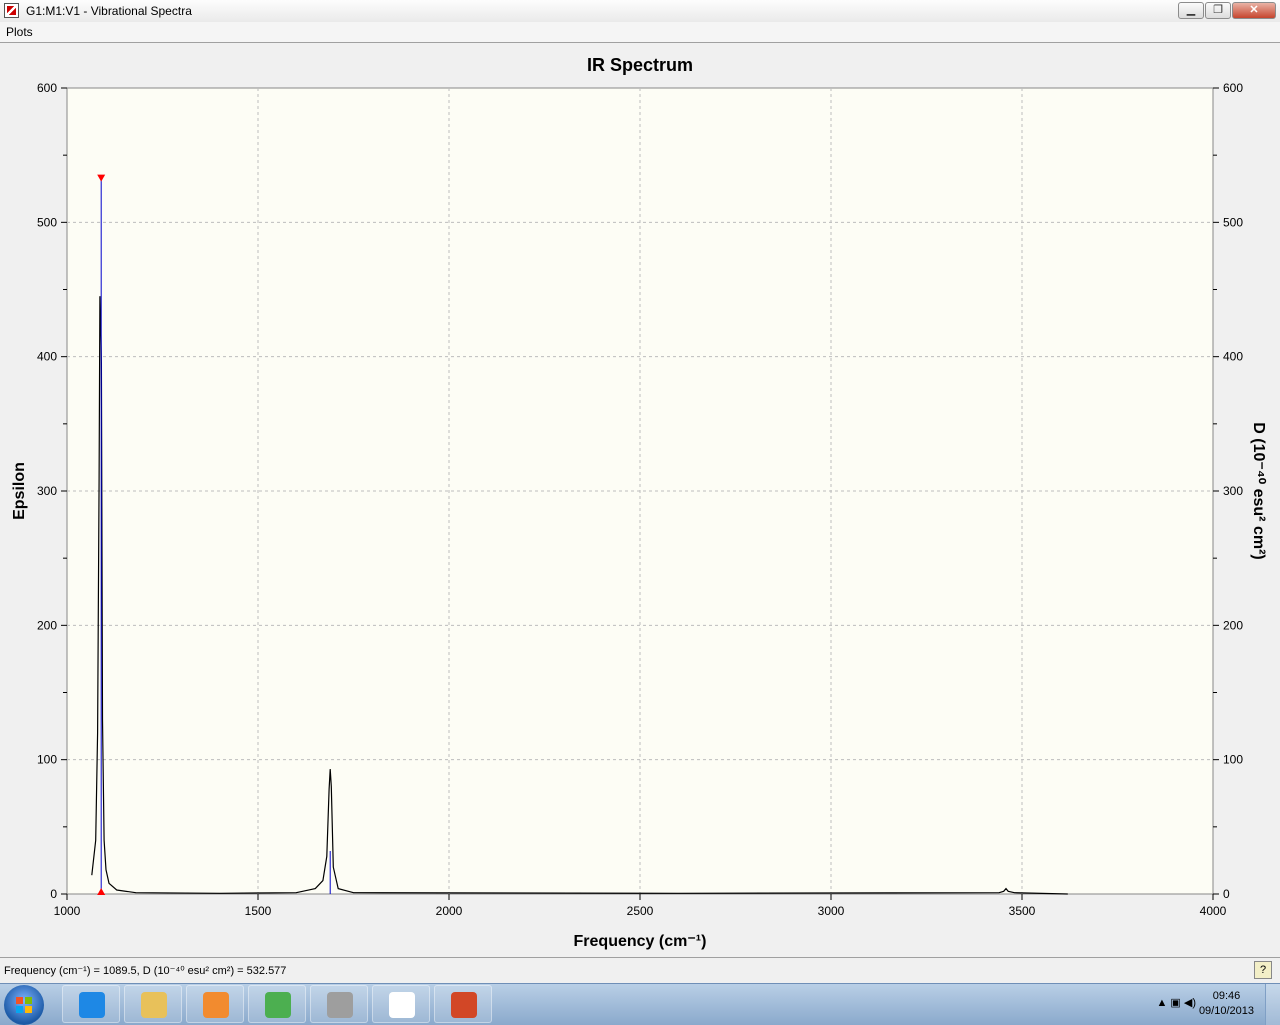  Describe the element at coordinates (1213, 911) in the screenshot. I see `x-tick-label: 4000` at that location.